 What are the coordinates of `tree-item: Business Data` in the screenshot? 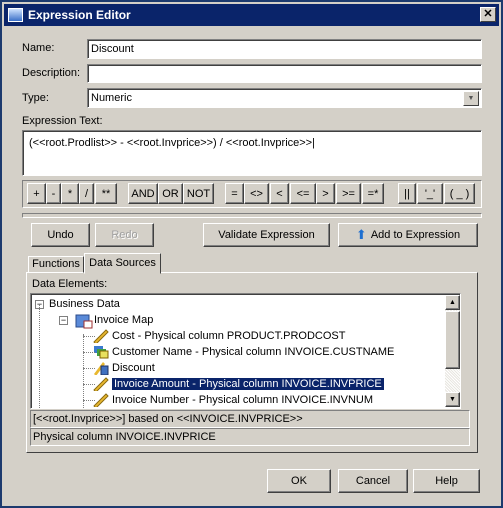 It's located at (84, 304).